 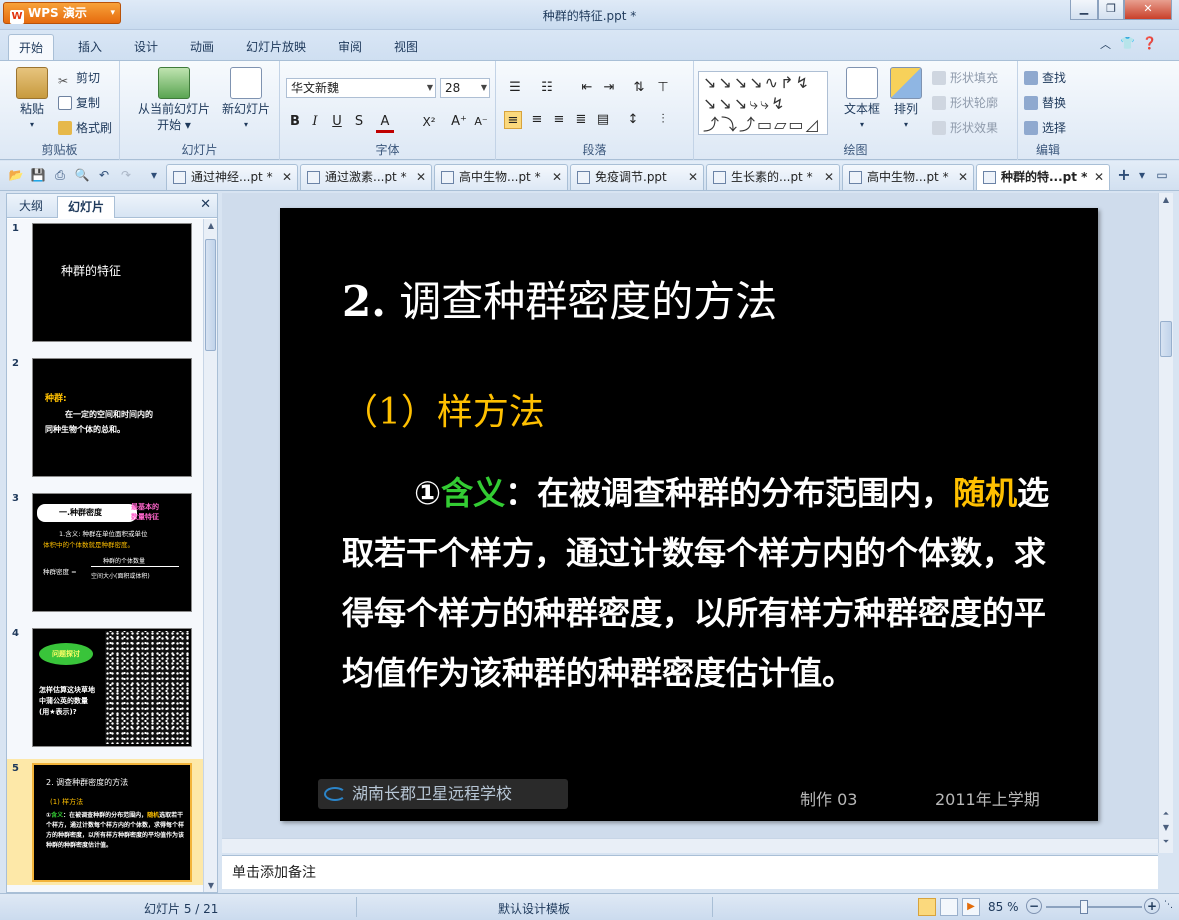 What do you see at coordinates (385, 123) in the screenshot?
I see `font-color-button: A` at bounding box center [385, 123].